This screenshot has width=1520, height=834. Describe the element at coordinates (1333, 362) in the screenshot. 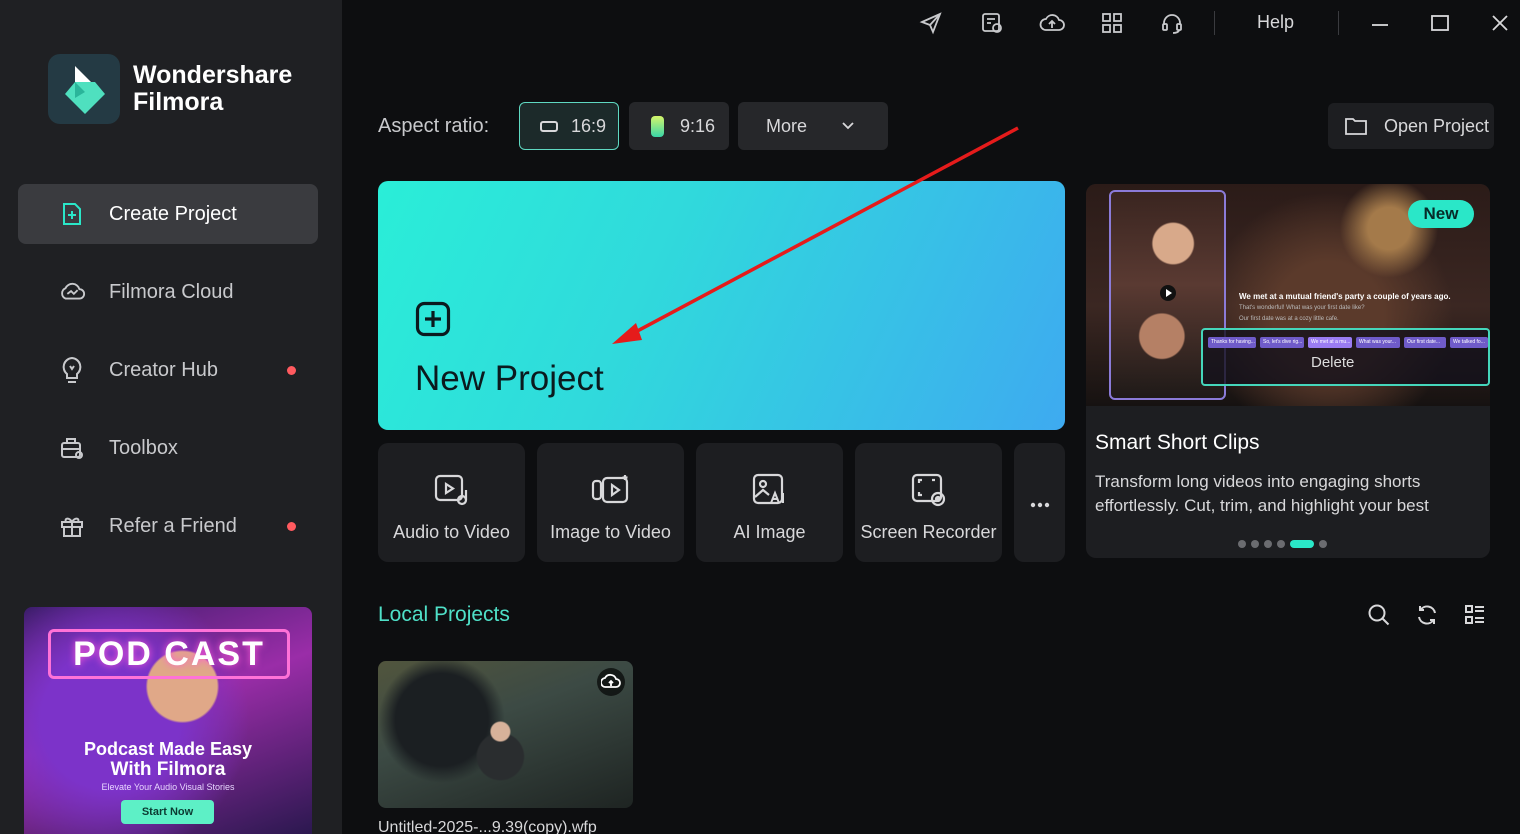

I see `timeline-overlay-text: Delete` at that location.